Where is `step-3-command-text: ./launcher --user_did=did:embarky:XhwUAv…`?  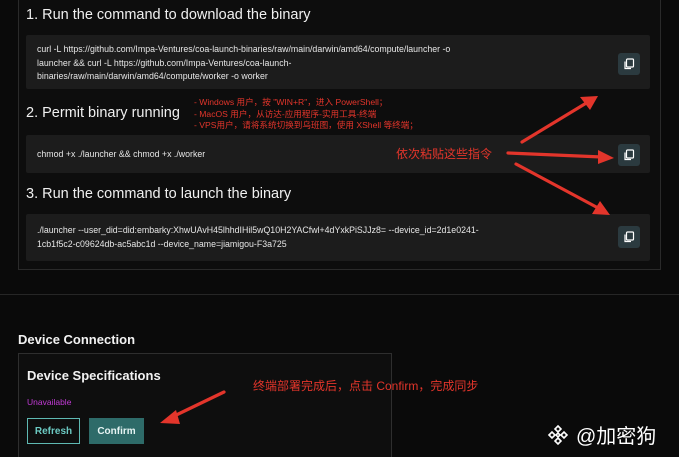
step-3-command-text: ./launcher --user_did=did:embarky:XhwUAv… is located at coordinates (258, 237).